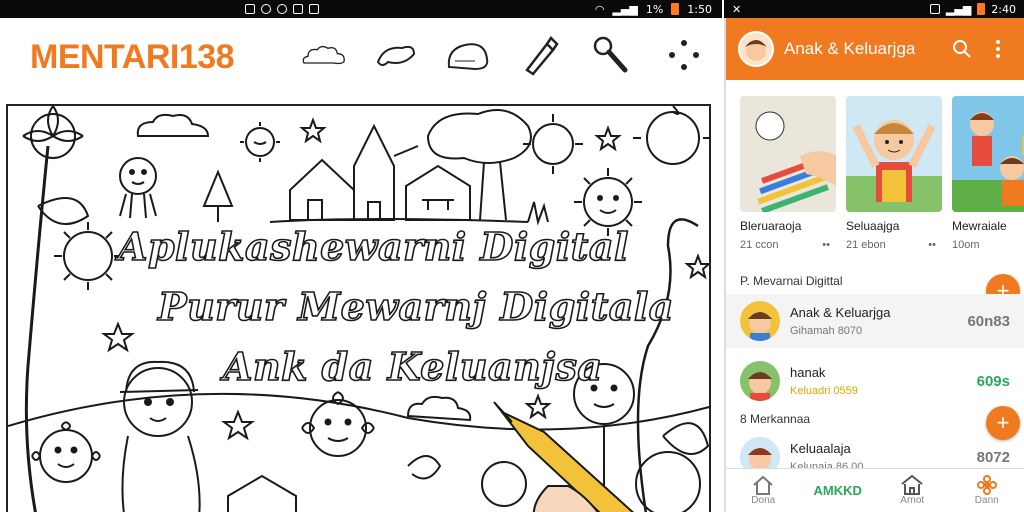 This screenshot has height=512, width=1024. Describe the element at coordinates (412, 366) in the screenshot. I see `coloring-title-line-3: Ank da Keluanjsa` at that location.